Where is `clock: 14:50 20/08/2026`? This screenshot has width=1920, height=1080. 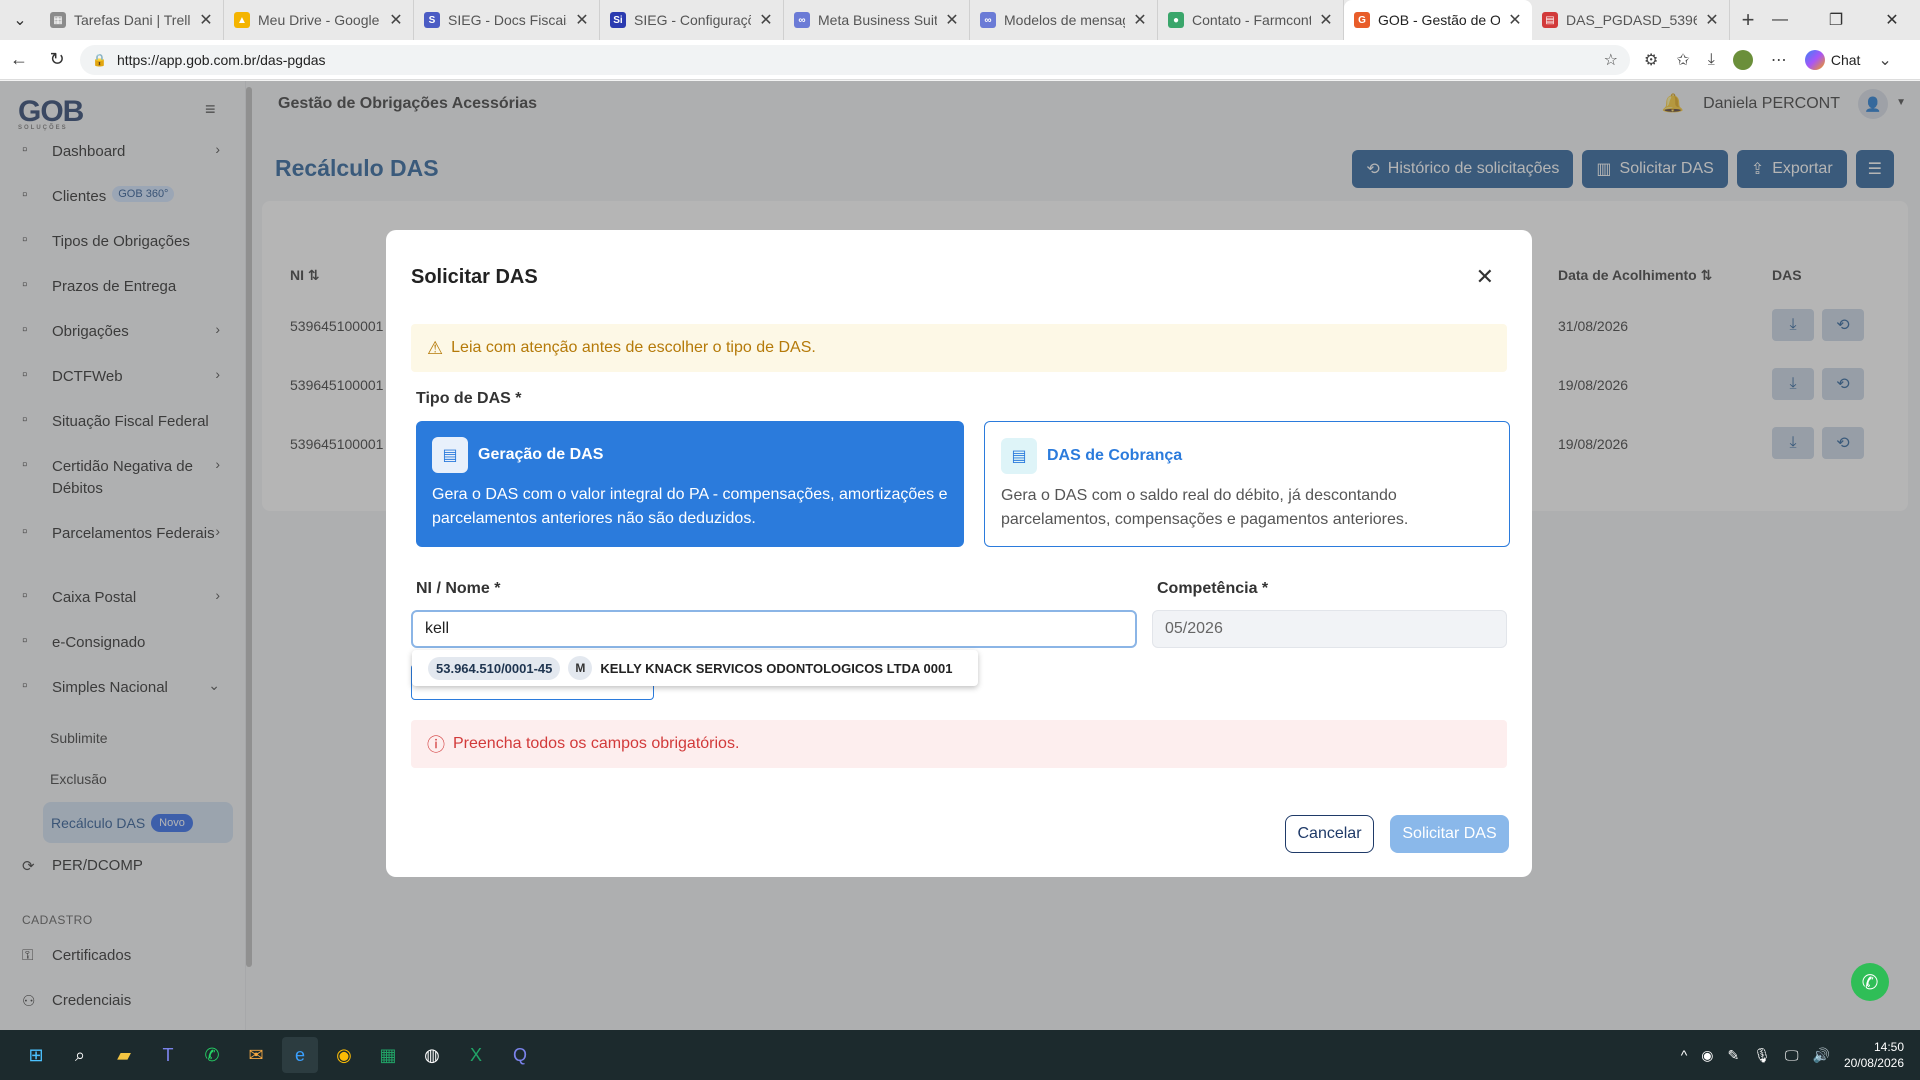
clock: 14:50 20/08/2026 is located at coordinates (1874, 1055).